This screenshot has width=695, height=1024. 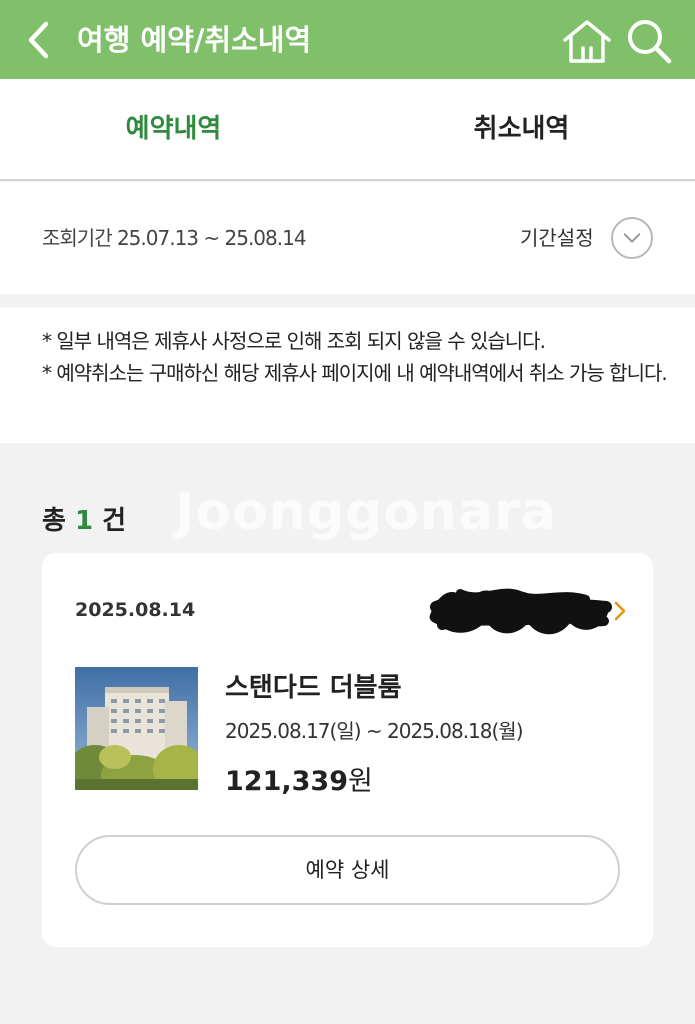 What do you see at coordinates (347, 870) in the screenshot?
I see `booking-detail-button: 예약 상세` at bounding box center [347, 870].